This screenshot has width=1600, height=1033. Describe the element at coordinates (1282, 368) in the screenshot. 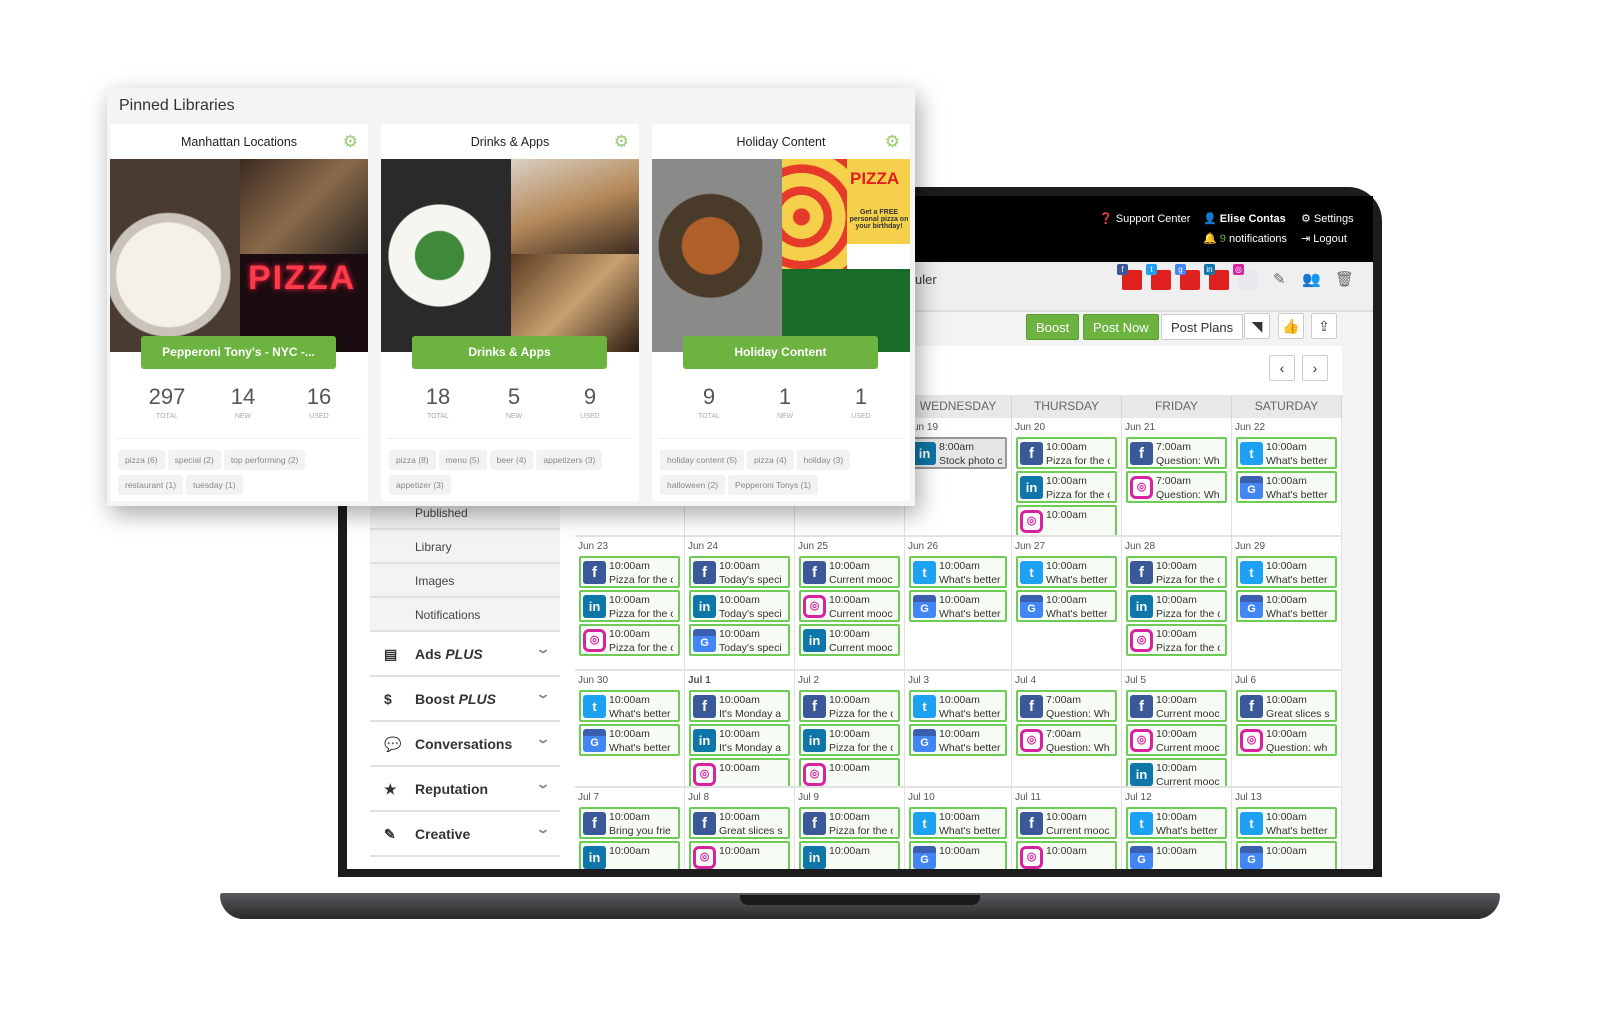

I see `prev-week-button: ‹` at that location.